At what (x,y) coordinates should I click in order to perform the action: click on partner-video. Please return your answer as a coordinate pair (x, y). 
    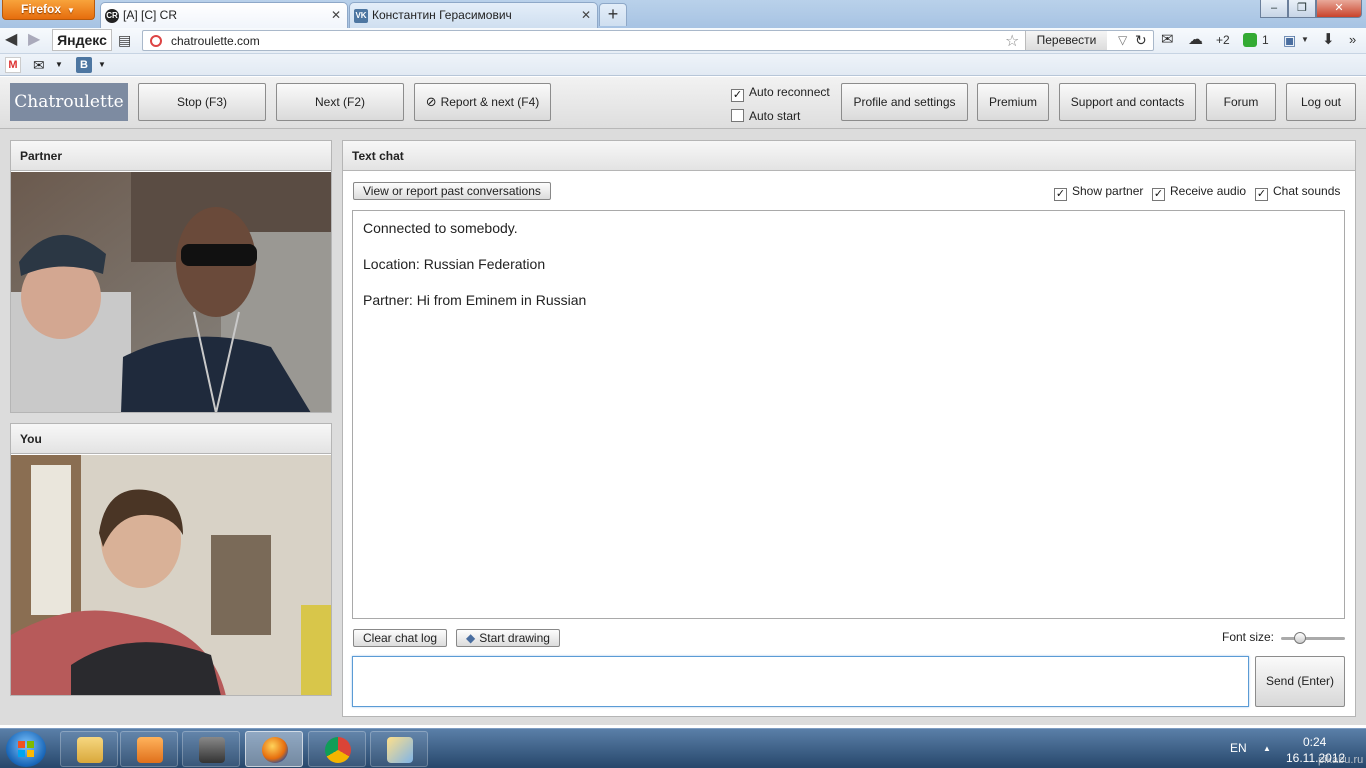
    Looking at the image, I should click on (171, 292).